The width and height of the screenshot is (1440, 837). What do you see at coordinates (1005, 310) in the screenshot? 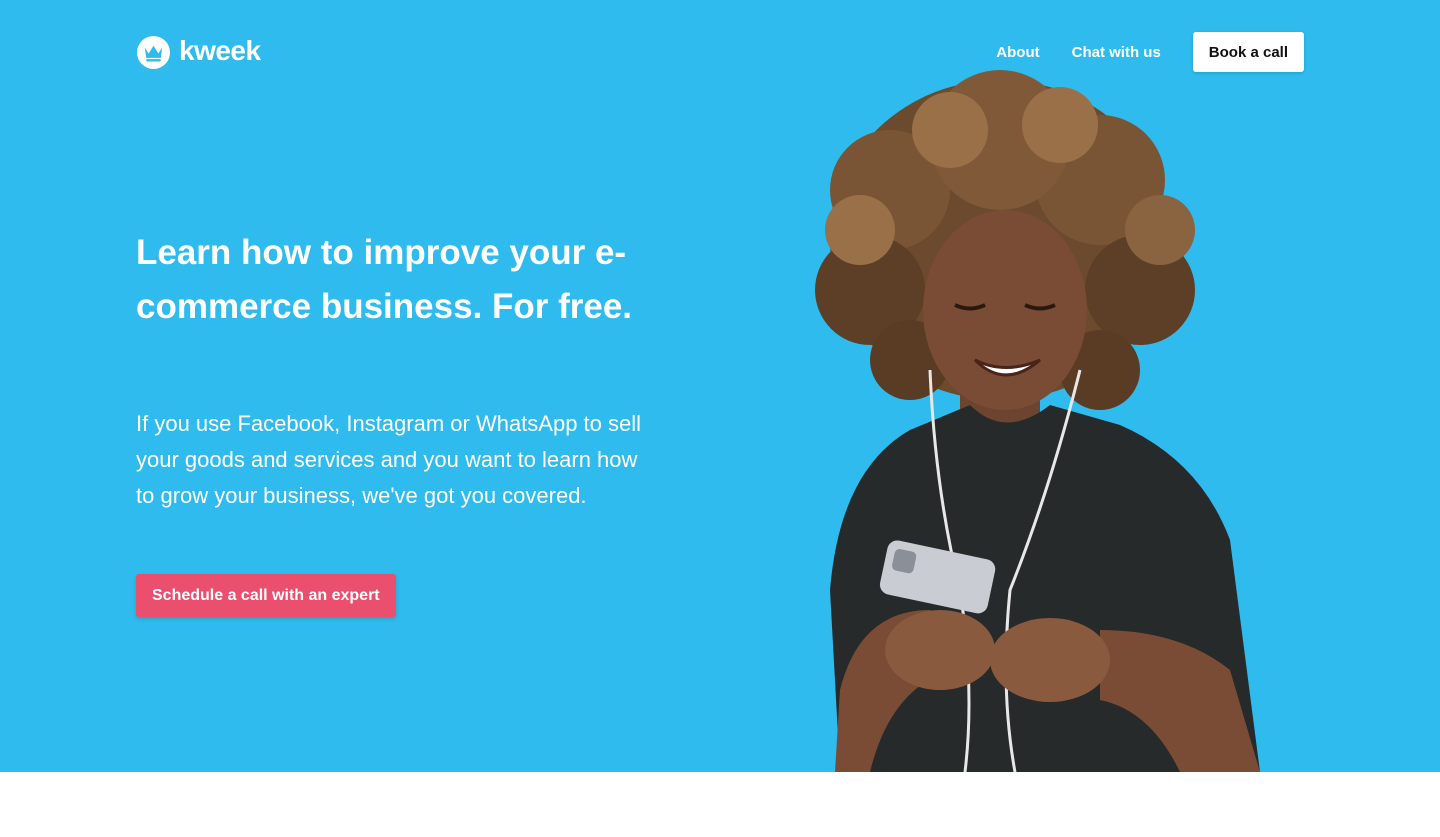
I see `face-shape` at bounding box center [1005, 310].